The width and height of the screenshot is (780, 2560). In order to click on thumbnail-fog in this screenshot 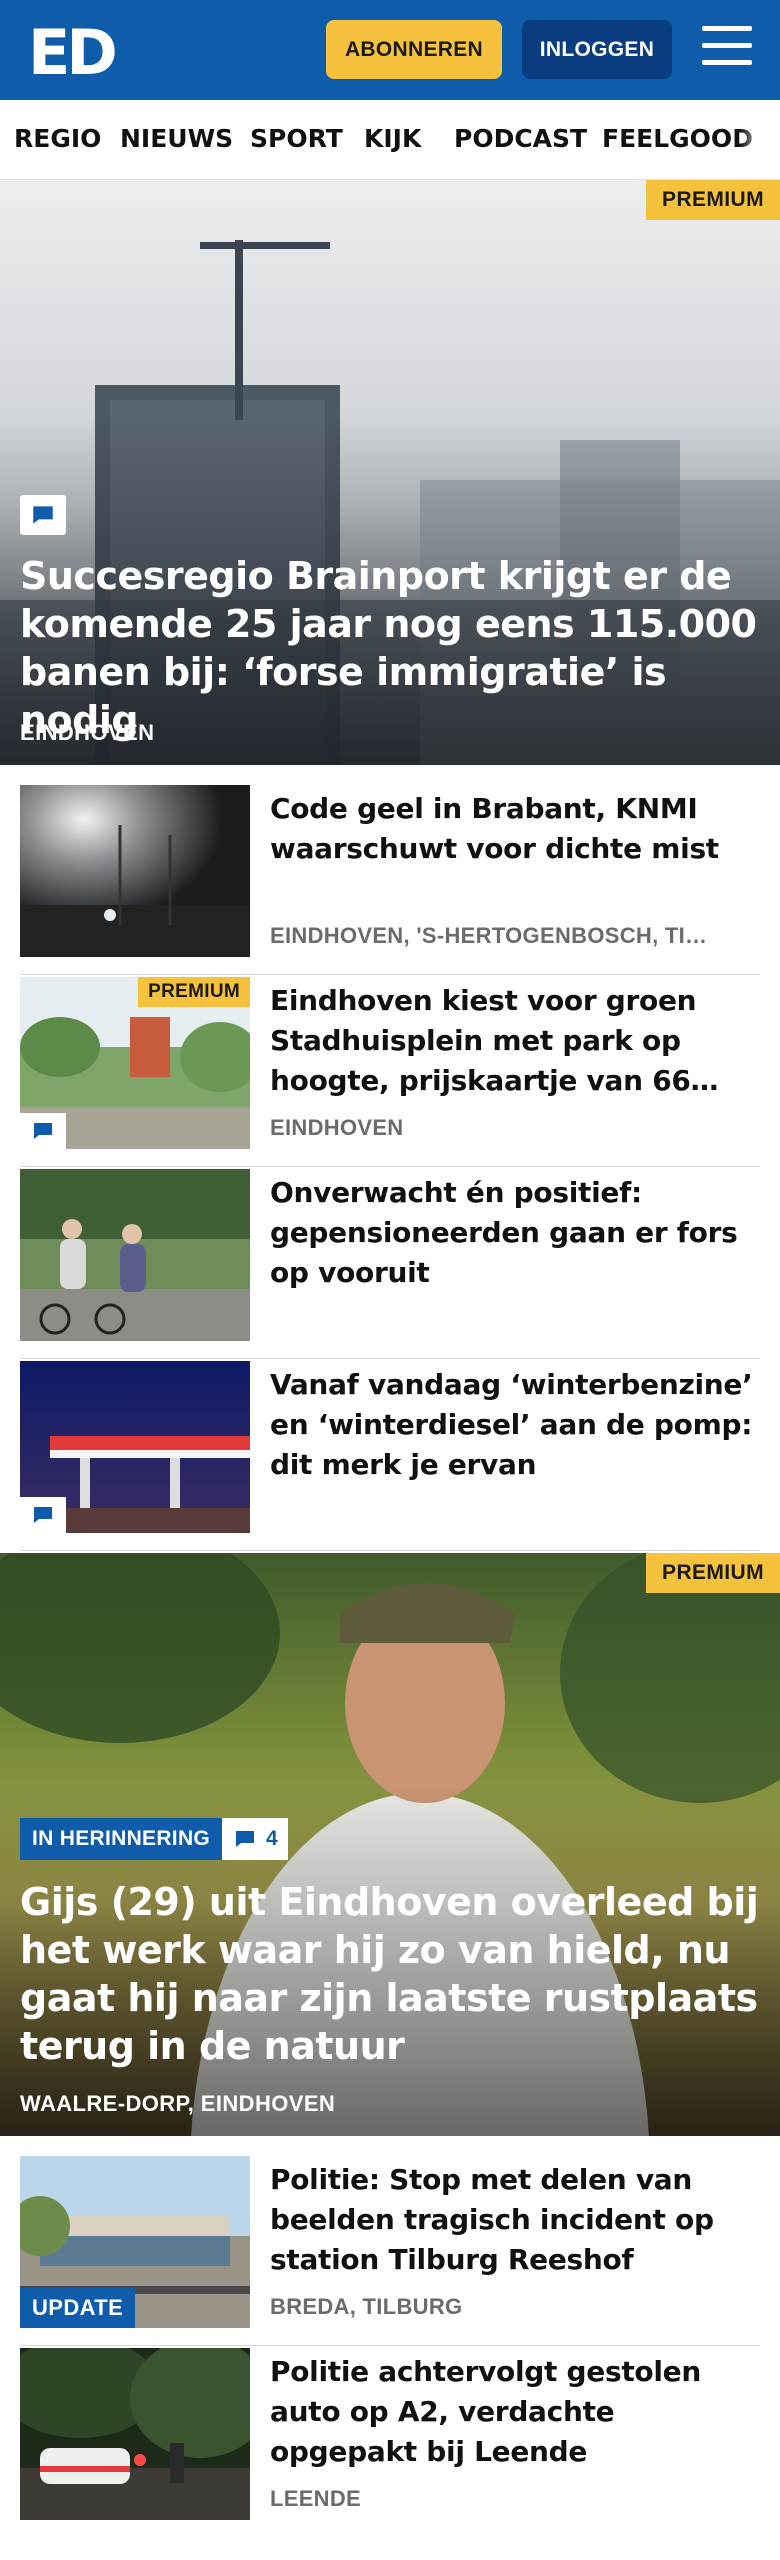, I will do `click(135, 871)`.